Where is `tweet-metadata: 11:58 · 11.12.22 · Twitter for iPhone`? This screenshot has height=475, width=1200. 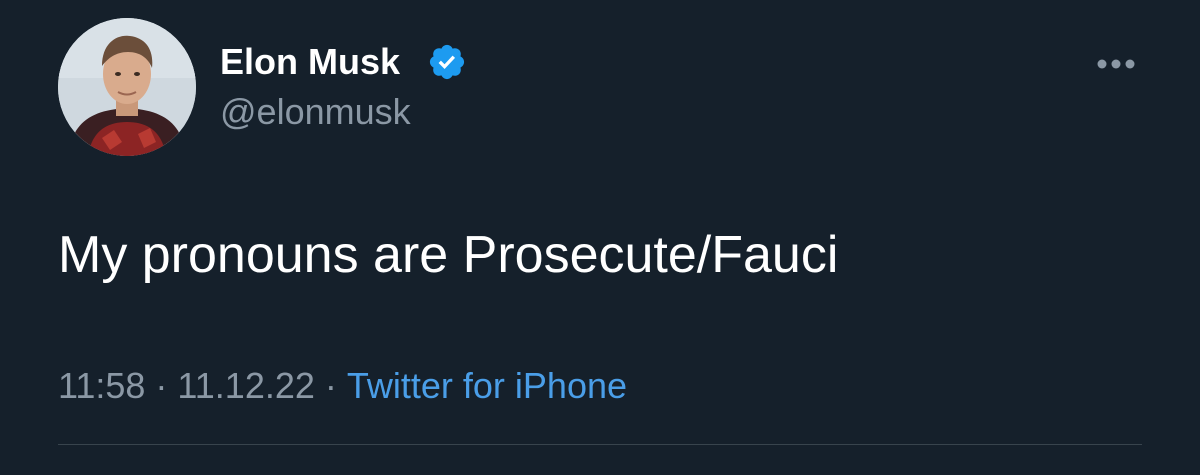 tweet-metadata: 11:58 · 11.12.22 · Twitter for iPhone is located at coordinates (342, 386).